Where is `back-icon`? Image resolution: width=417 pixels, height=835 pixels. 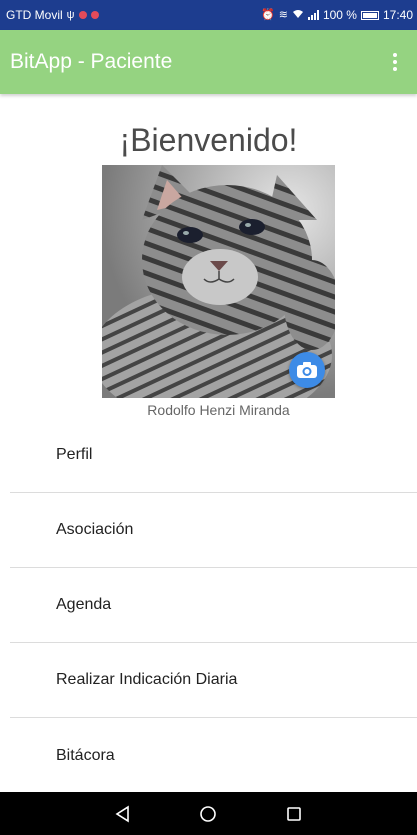
back-icon is located at coordinates (122, 813).